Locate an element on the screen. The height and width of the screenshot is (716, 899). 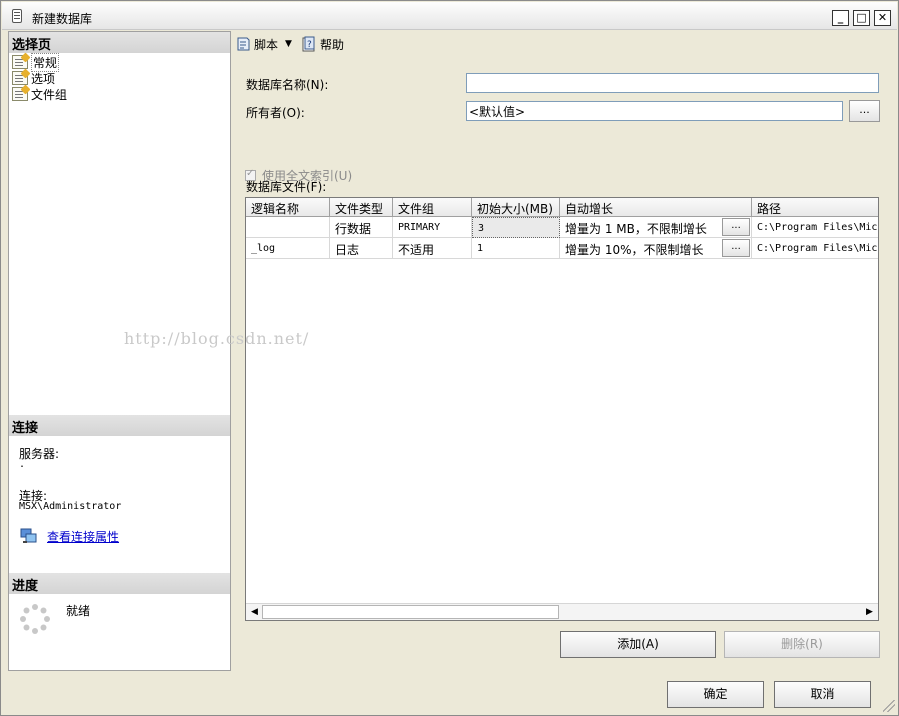
maximize-button: □ is located at coordinates (861, 18).